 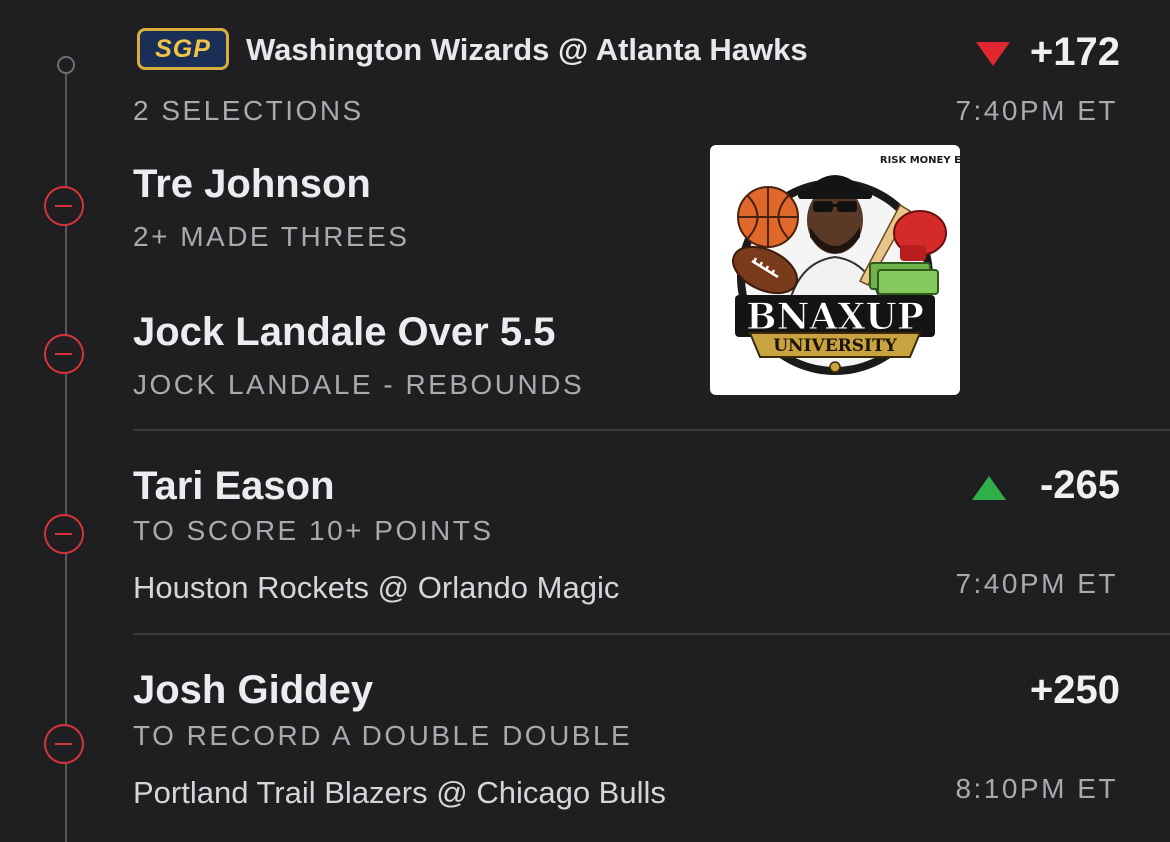 What do you see at coordinates (989, 488) in the screenshot?
I see `odds-up-arrow-icon` at bounding box center [989, 488].